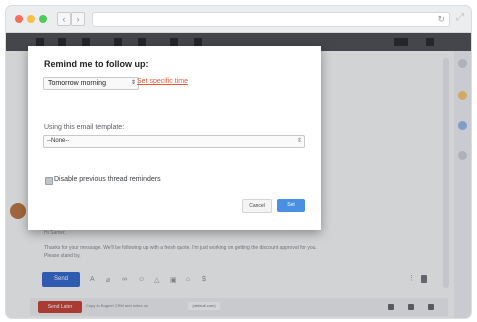 The image size is (477, 322). Describe the element at coordinates (107, 179) in the screenshot. I see `disable-reminders-label: Disable previous thread reminders` at that location.